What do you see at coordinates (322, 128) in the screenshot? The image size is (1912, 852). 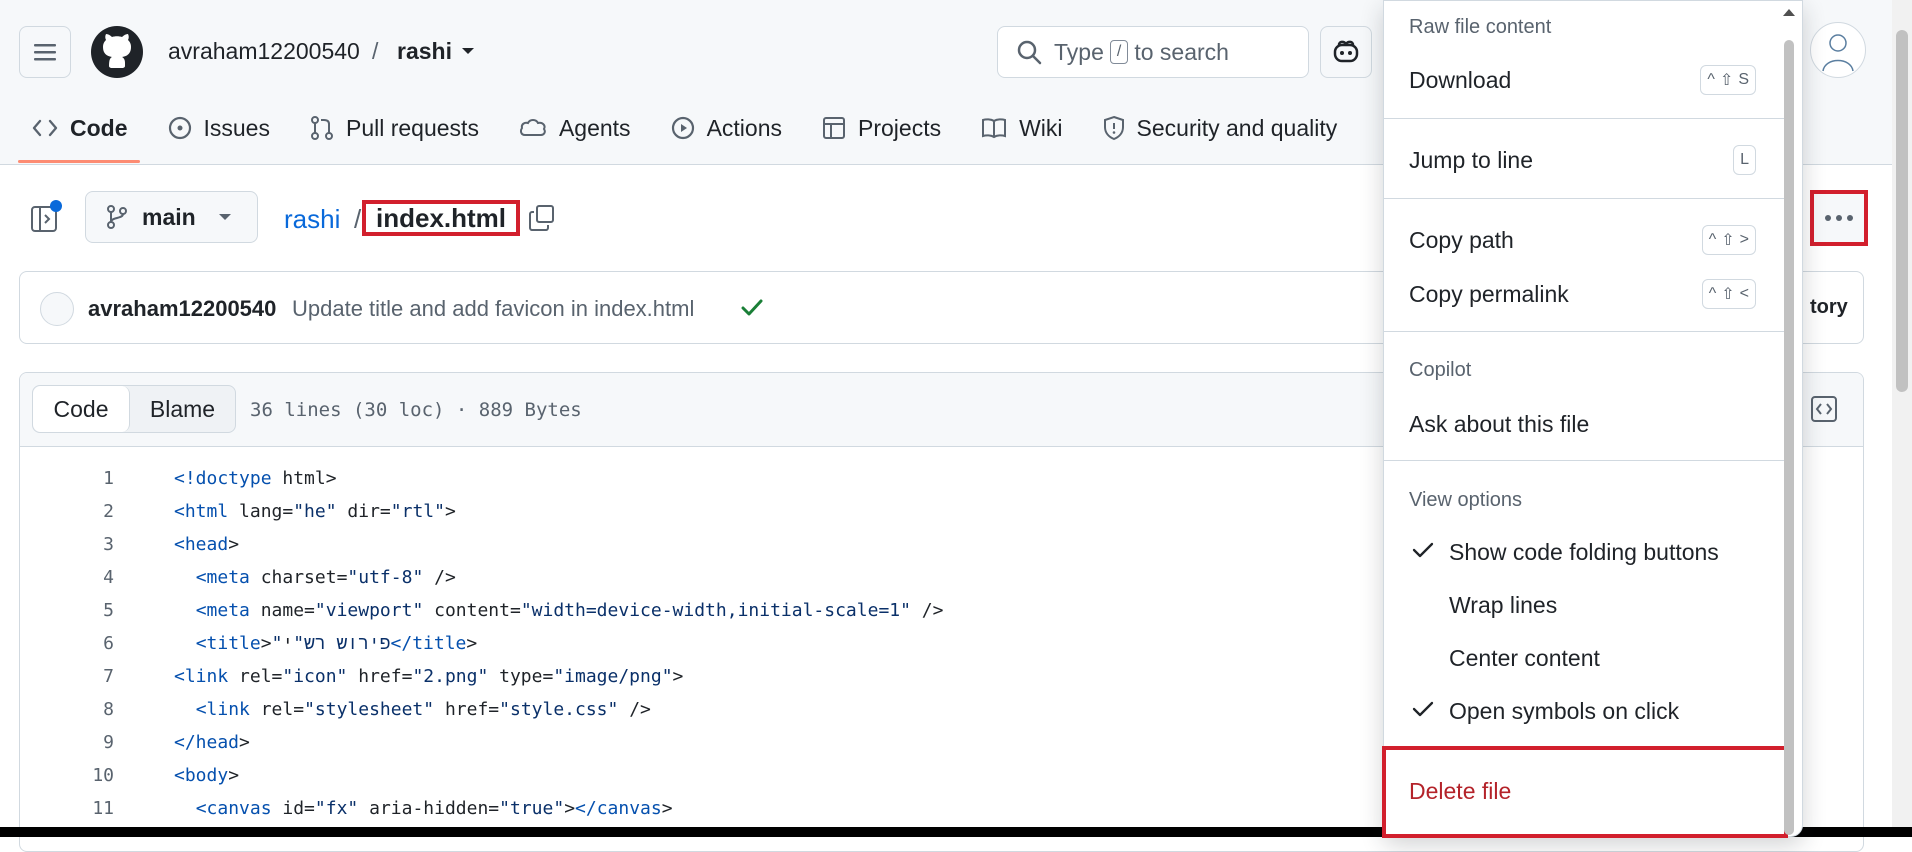 I see `git-pull-request-icon` at bounding box center [322, 128].